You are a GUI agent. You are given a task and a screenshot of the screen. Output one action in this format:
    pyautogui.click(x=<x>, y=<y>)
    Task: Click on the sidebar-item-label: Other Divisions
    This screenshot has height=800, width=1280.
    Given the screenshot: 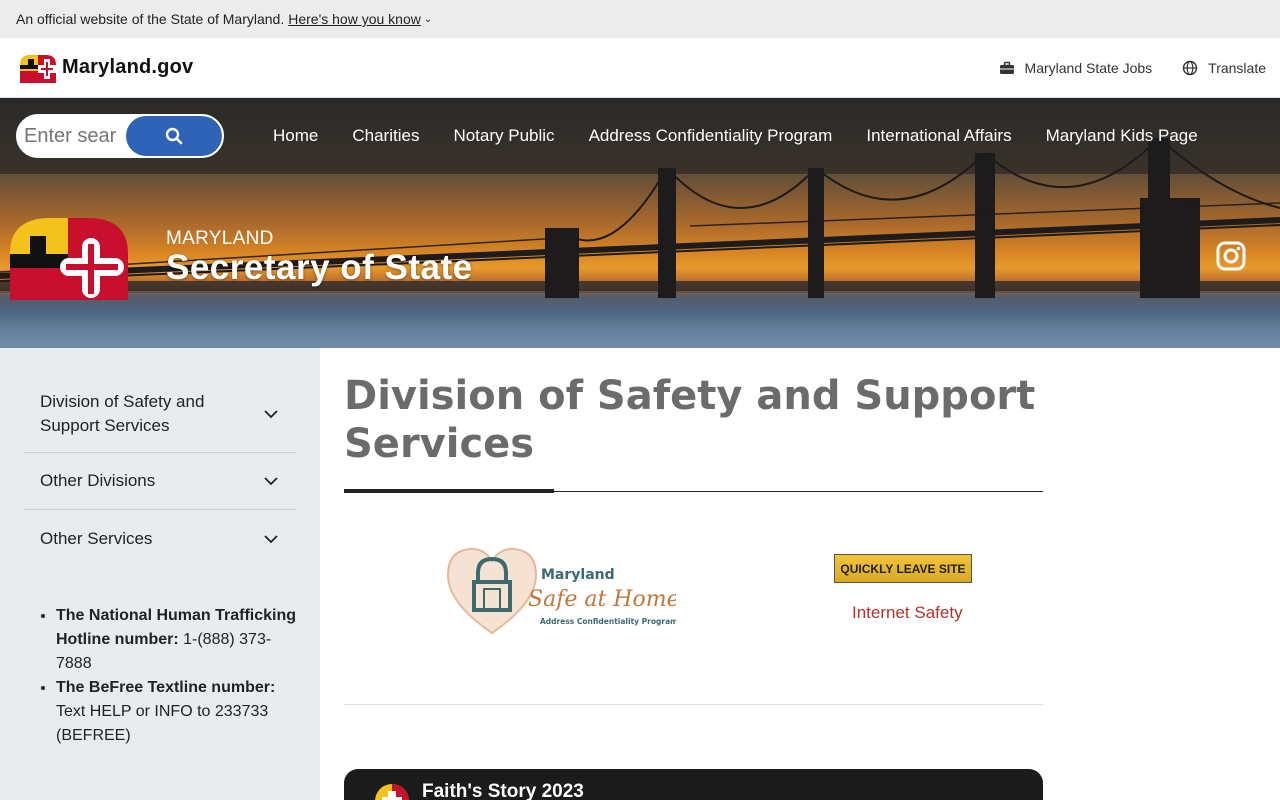 What is the action you would take?
    pyautogui.click(x=98, y=480)
    